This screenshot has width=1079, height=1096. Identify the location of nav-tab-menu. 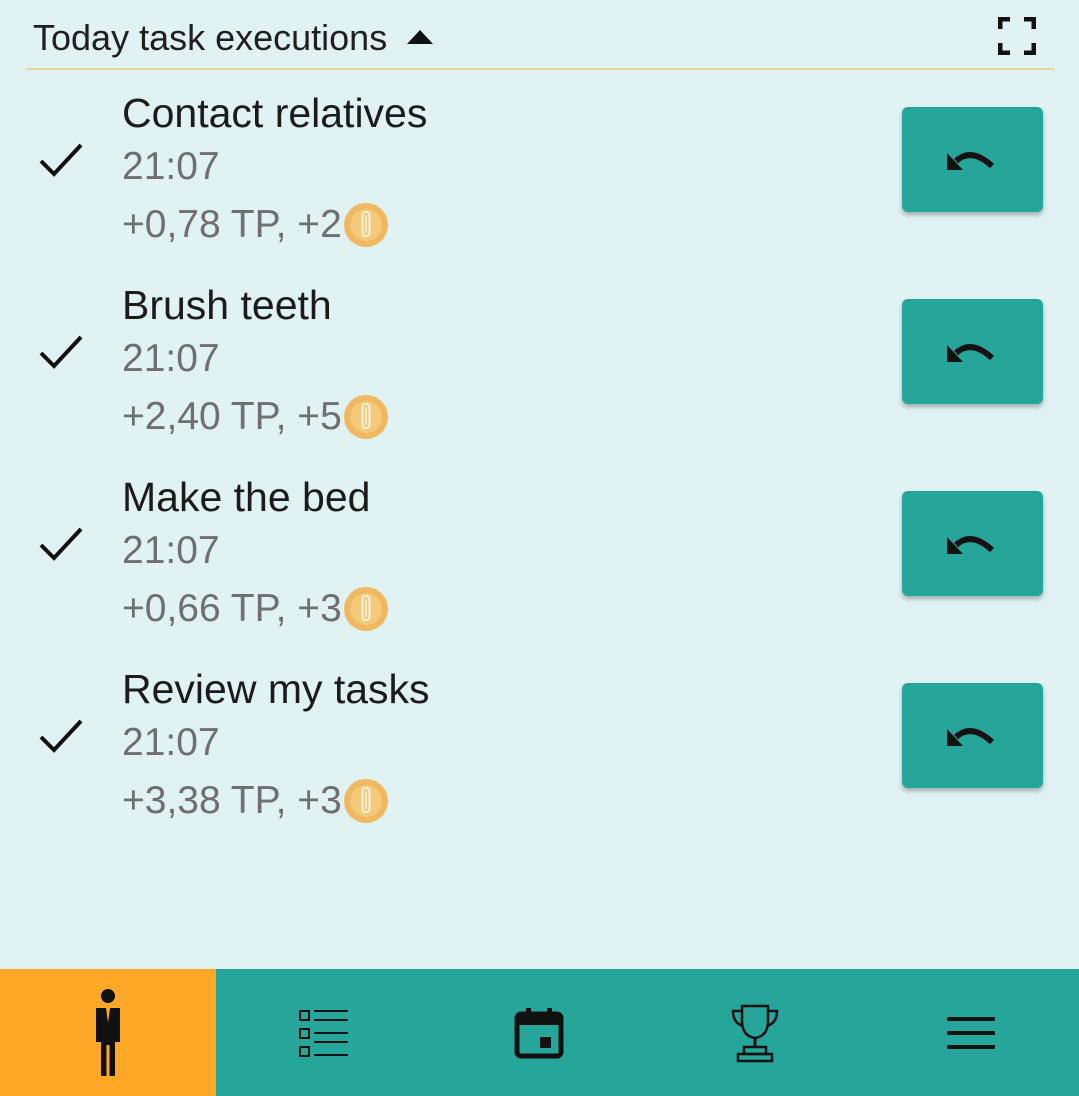
(971, 1032).